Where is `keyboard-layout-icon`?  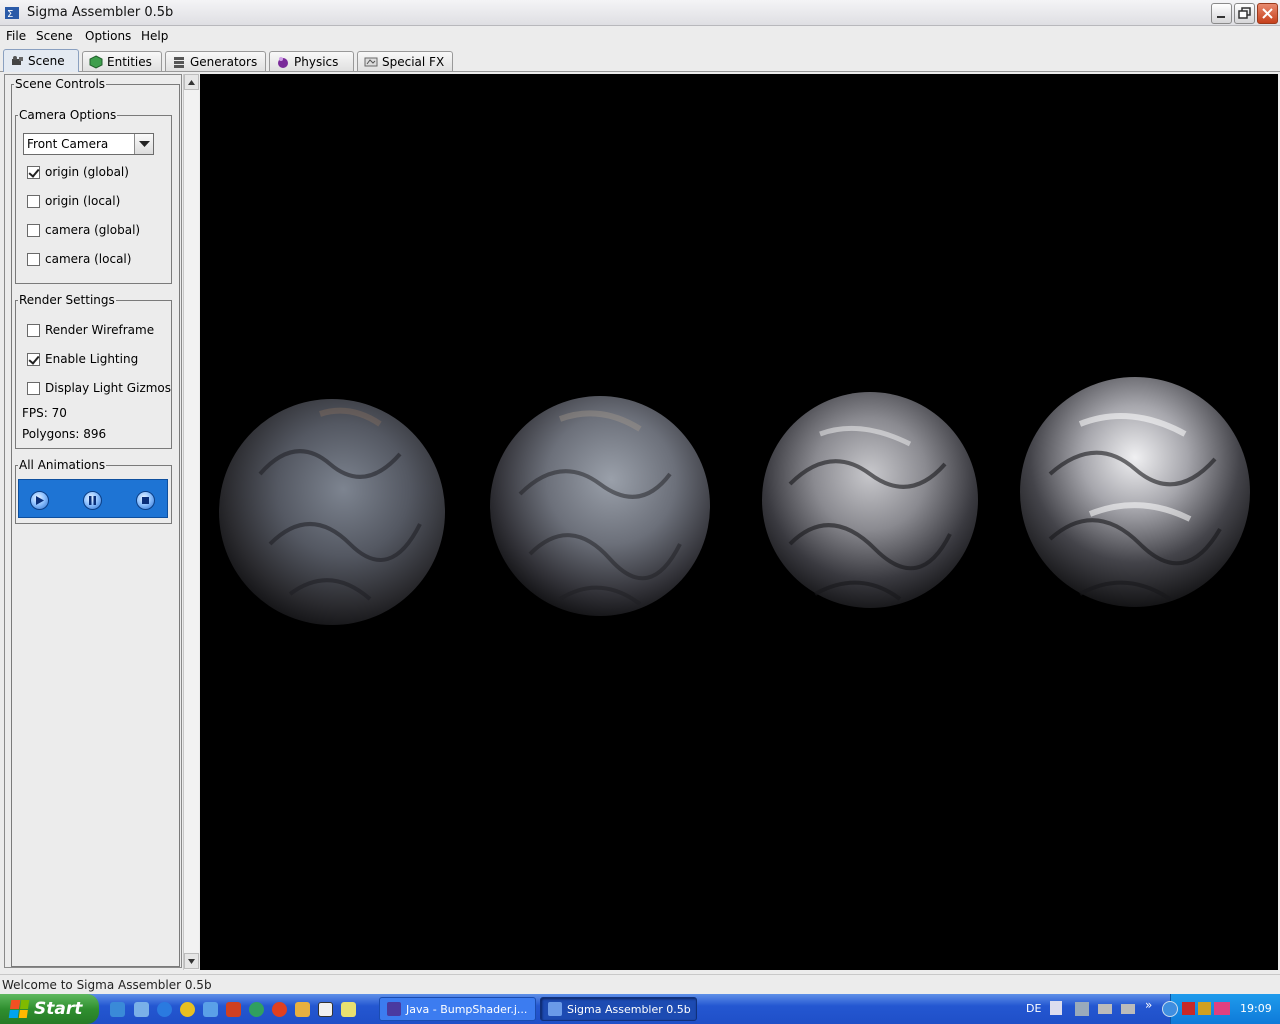 keyboard-layout-icon is located at coordinates (1056, 1008).